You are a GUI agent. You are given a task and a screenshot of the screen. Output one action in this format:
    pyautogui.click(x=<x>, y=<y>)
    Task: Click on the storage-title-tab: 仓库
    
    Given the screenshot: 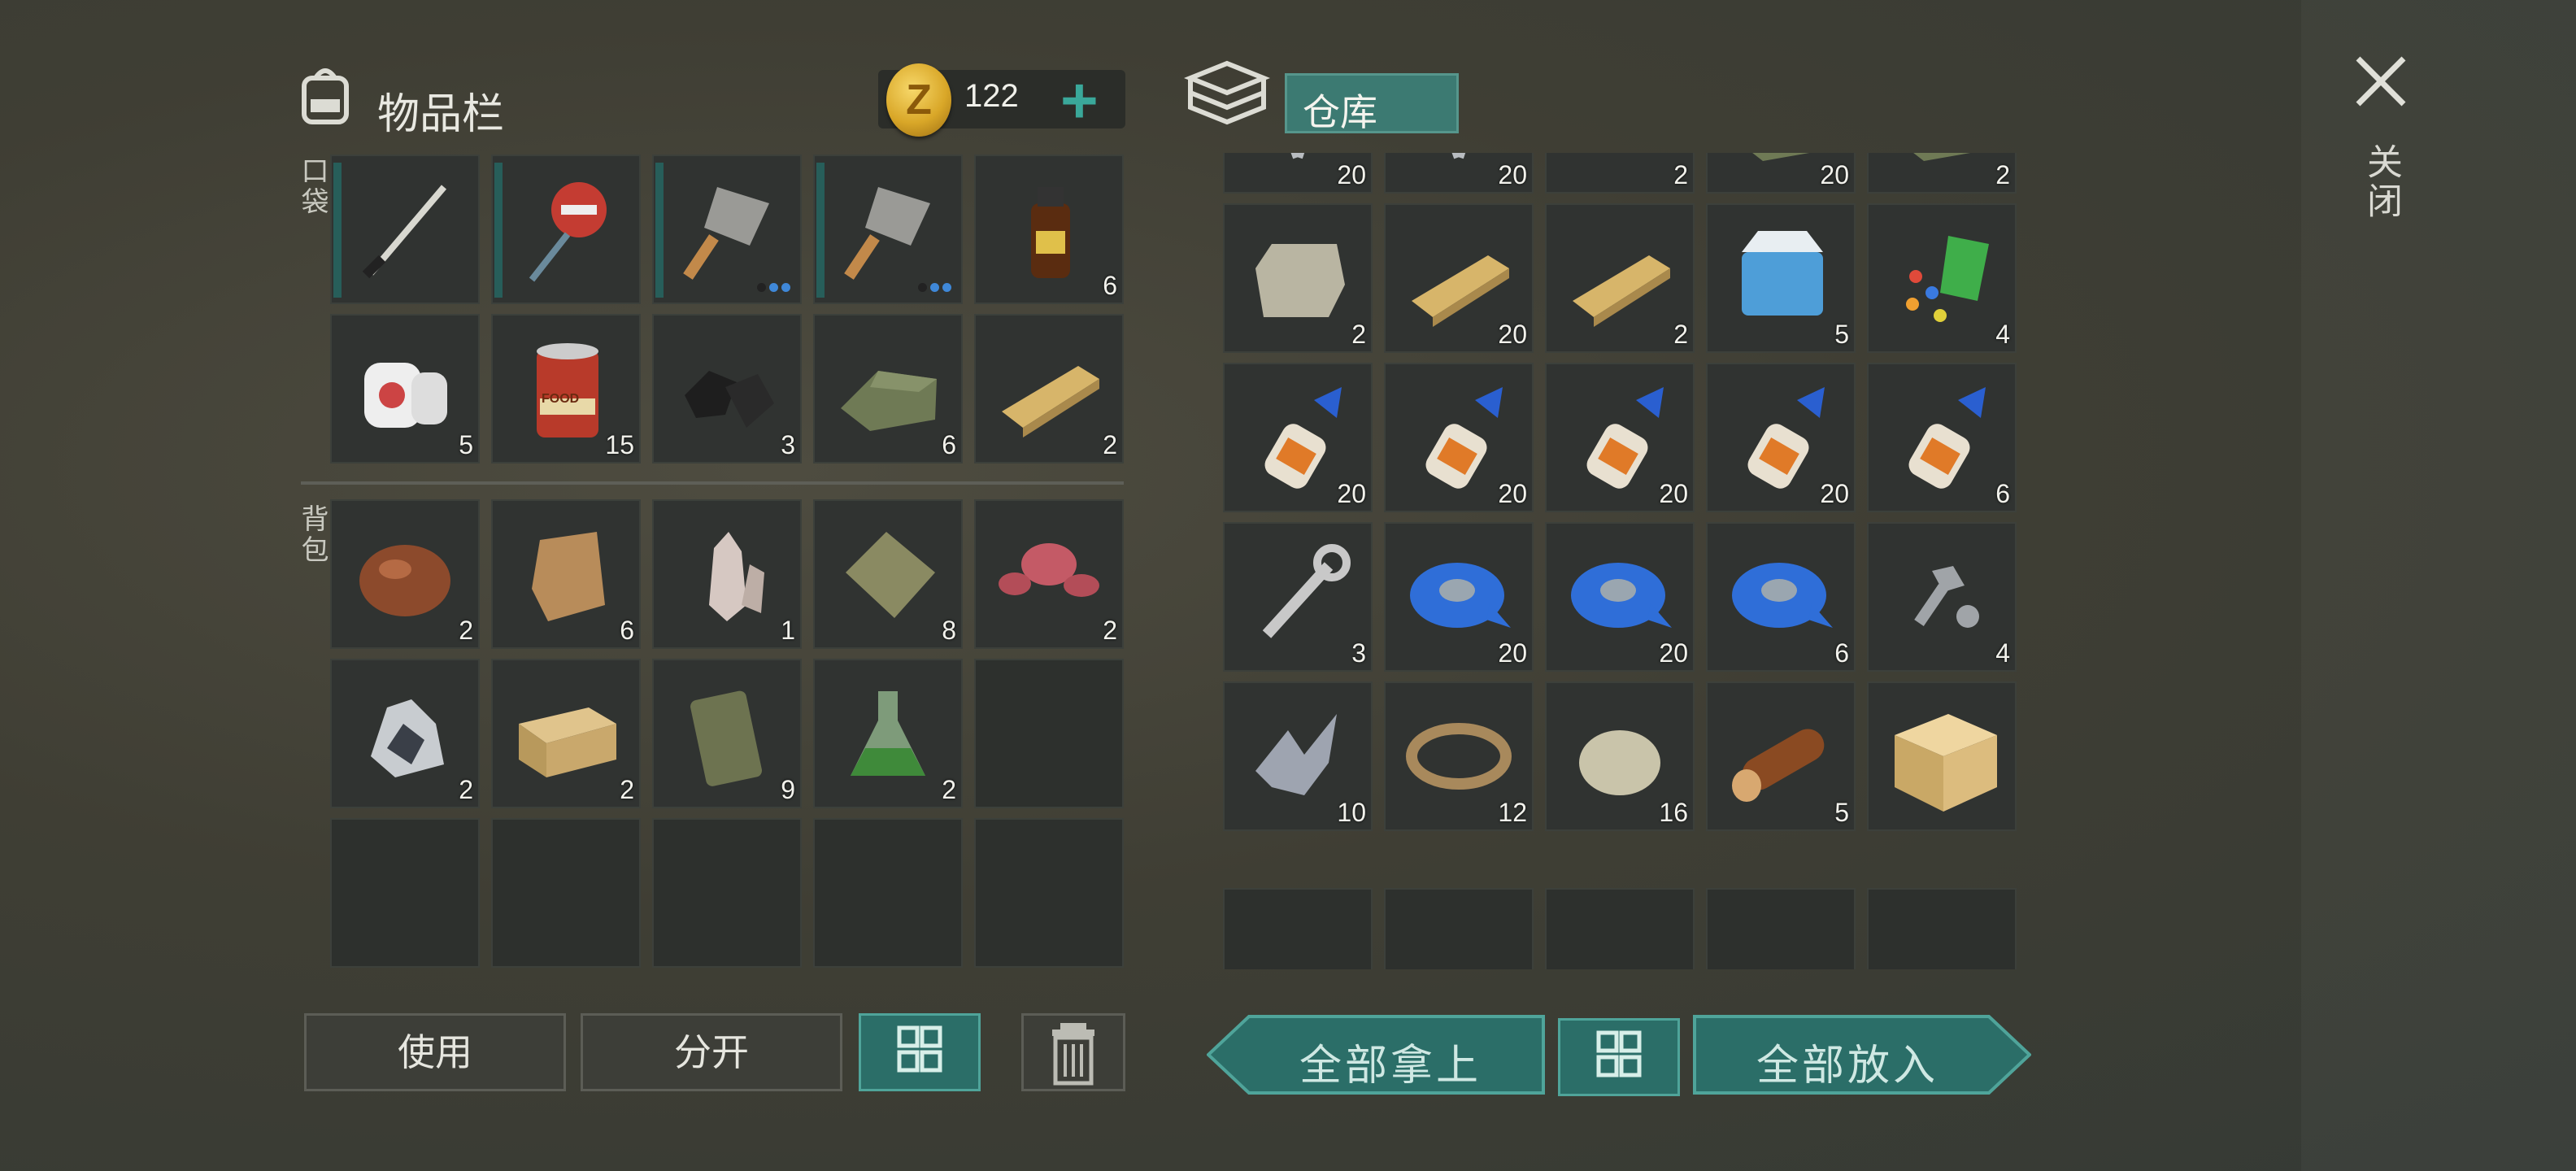 What is the action you would take?
    pyautogui.click(x=1372, y=103)
    